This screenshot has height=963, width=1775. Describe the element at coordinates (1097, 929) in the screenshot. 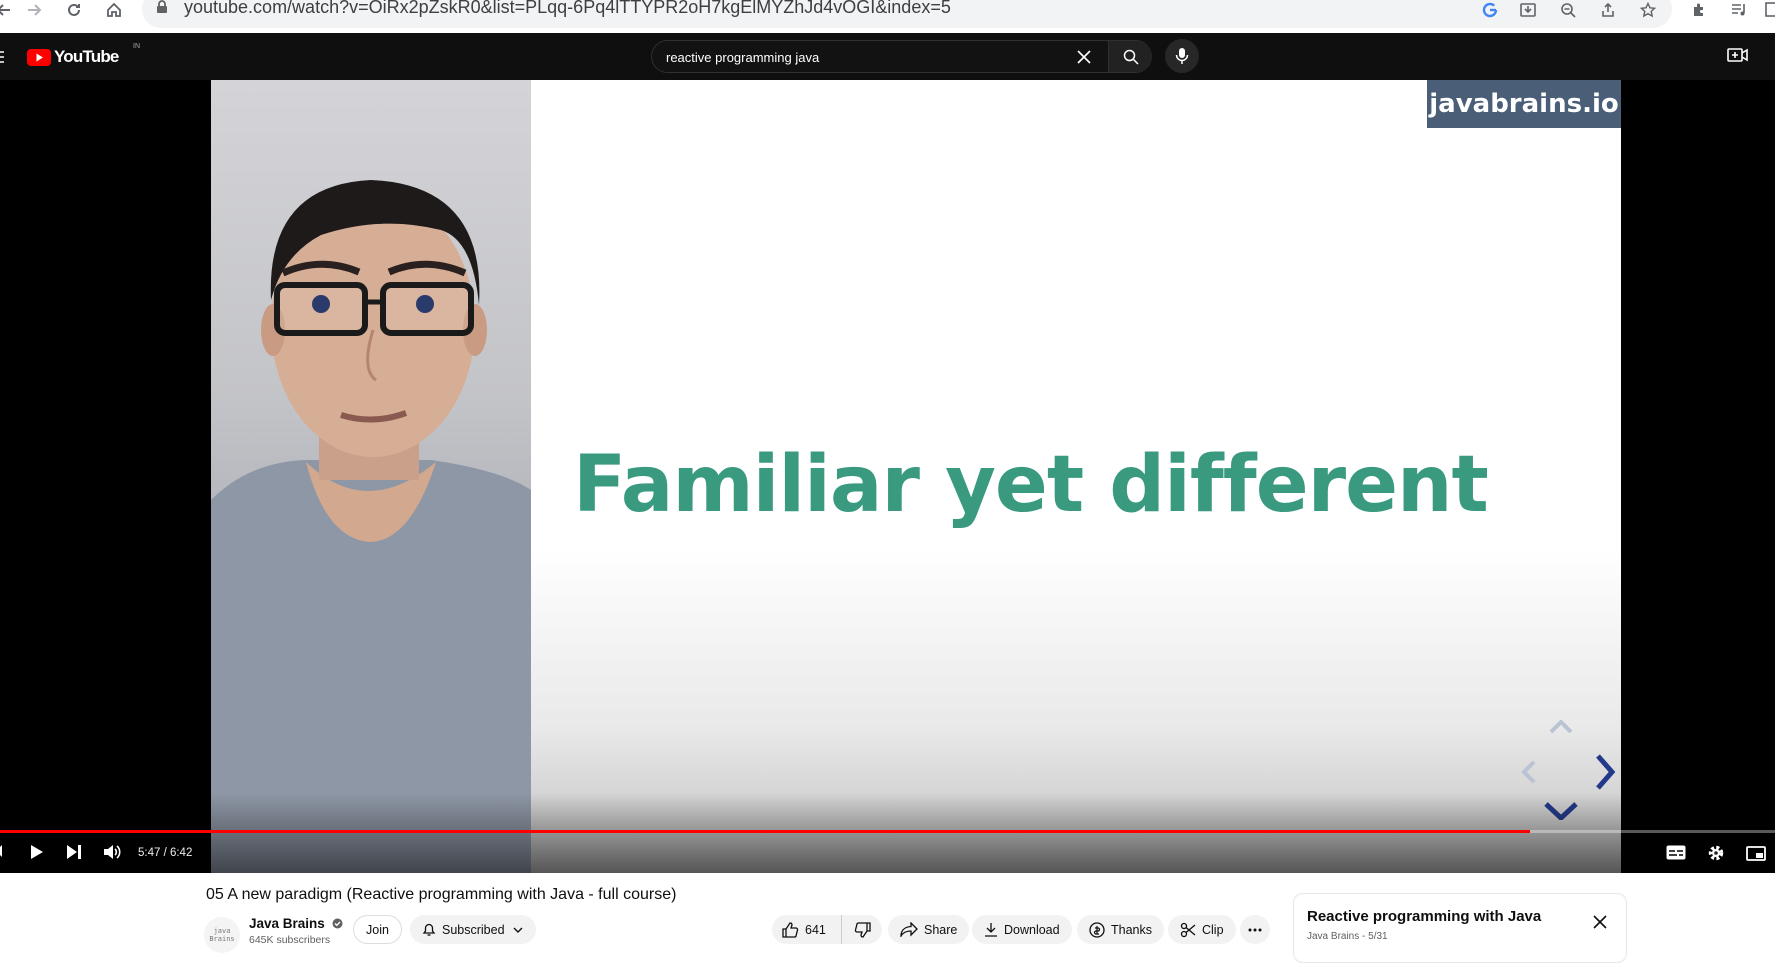

I see `super-thanks-icon` at that location.